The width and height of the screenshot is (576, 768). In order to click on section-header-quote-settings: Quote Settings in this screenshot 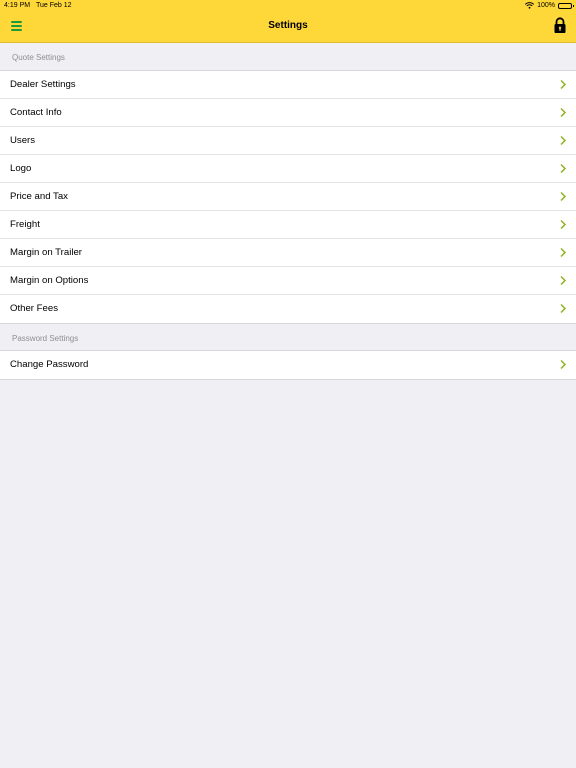, I will do `click(38, 57)`.